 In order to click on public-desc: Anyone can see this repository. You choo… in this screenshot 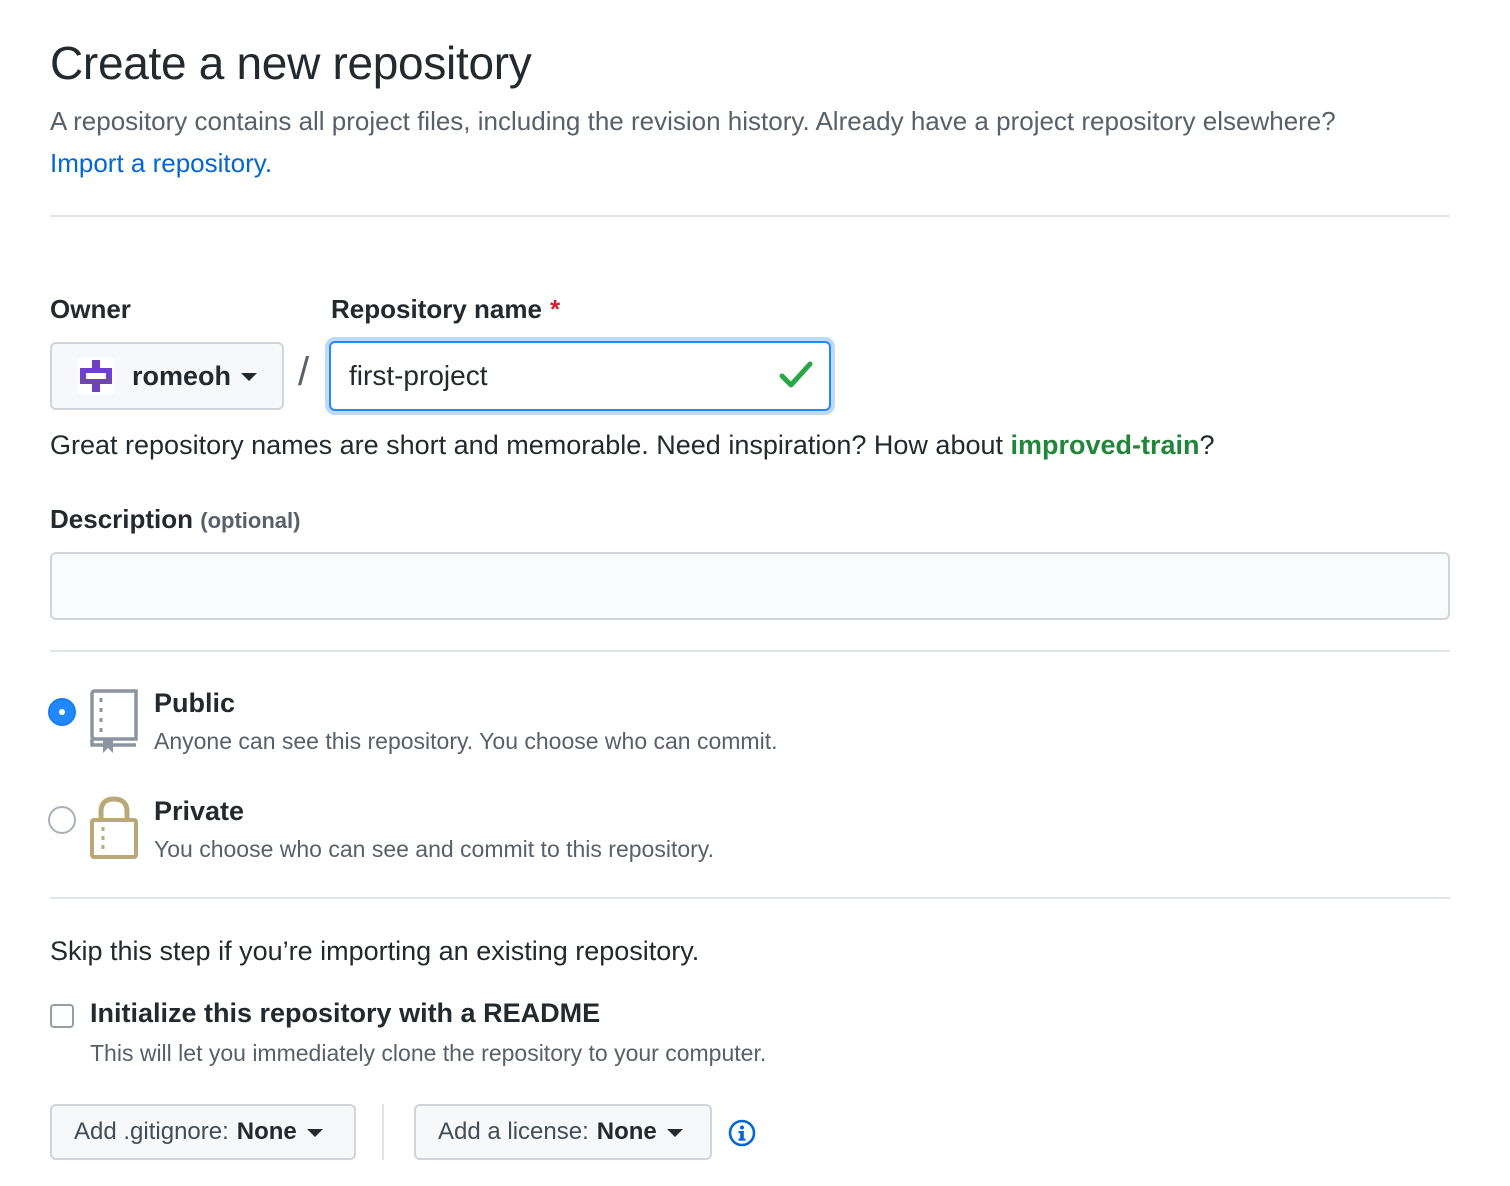, I will do `click(466, 741)`.